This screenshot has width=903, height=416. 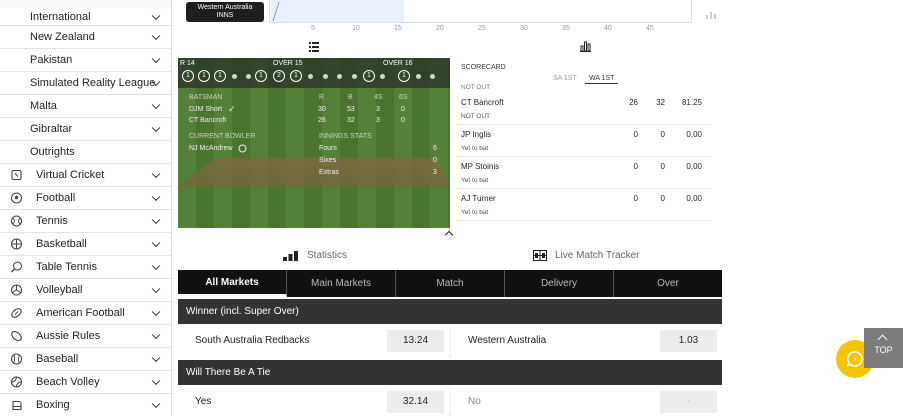 What do you see at coordinates (435, 148) in the screenshot?
I see `innings-stat-value: 6` at bounding box center [435, 148].